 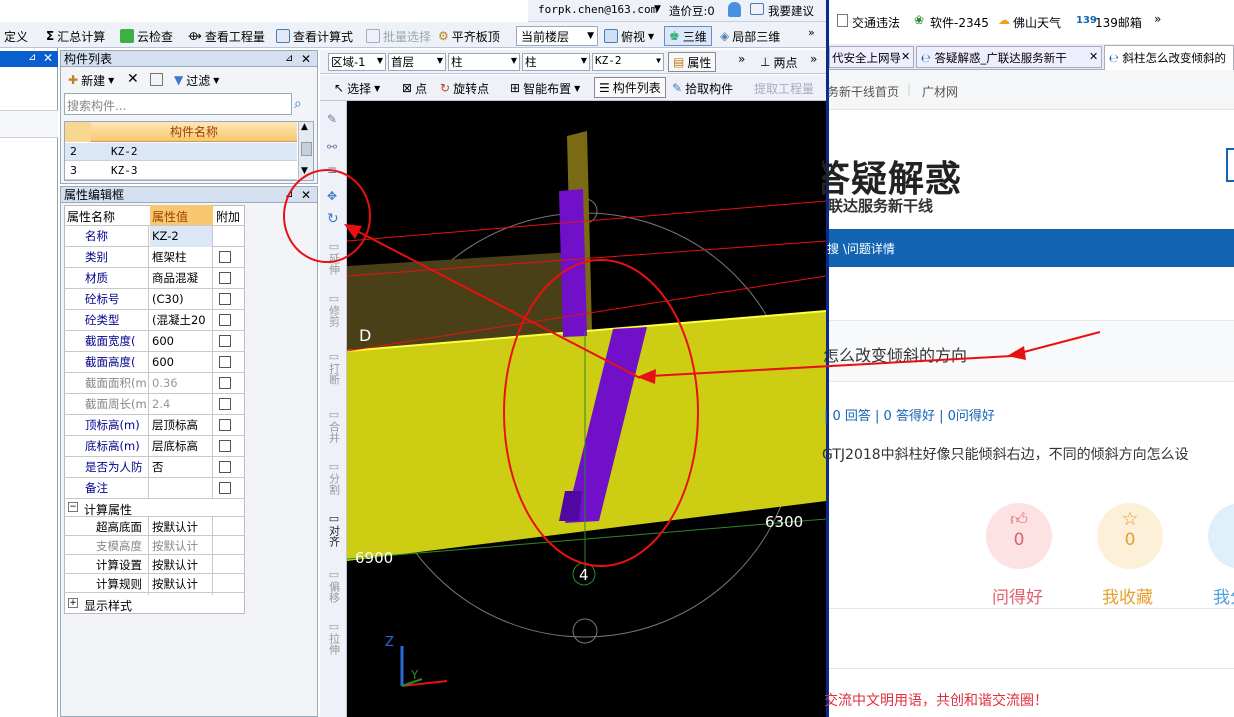 What do you see at coordinates (417, 62) in the screenshot?
I see `floor-select: 首层 ▼` at bounding box center [417, 62].